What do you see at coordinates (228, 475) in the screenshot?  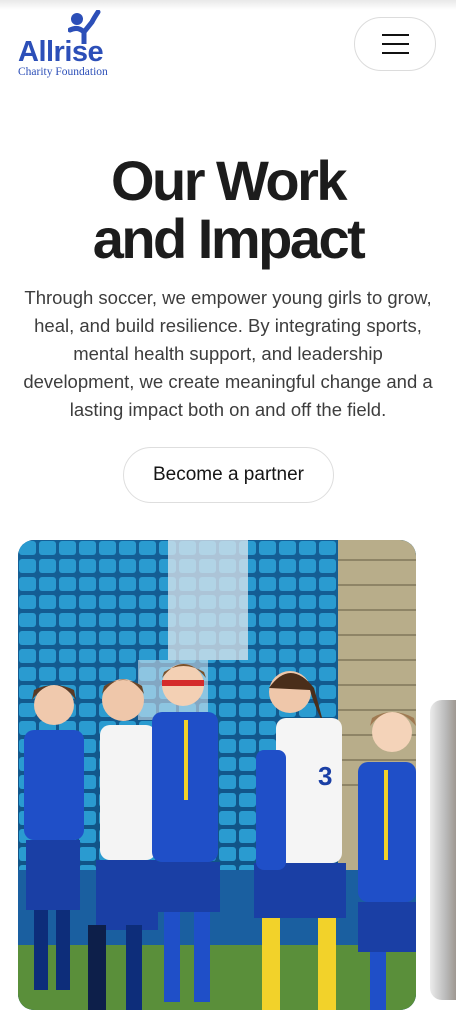 I see `become-partner-button: Become a partner` at bounding box center [228, 475].